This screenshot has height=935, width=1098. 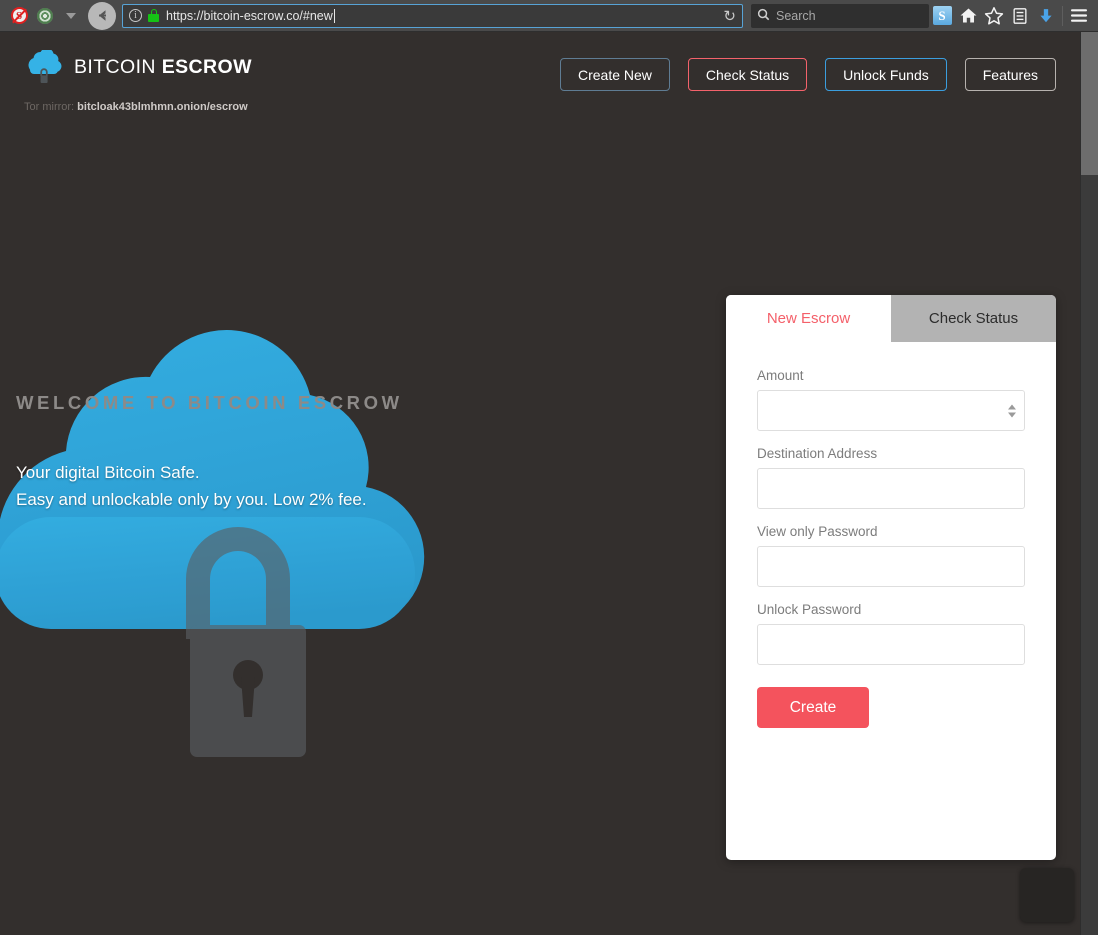 I want to click on back-button, so click(x=102, y=15).